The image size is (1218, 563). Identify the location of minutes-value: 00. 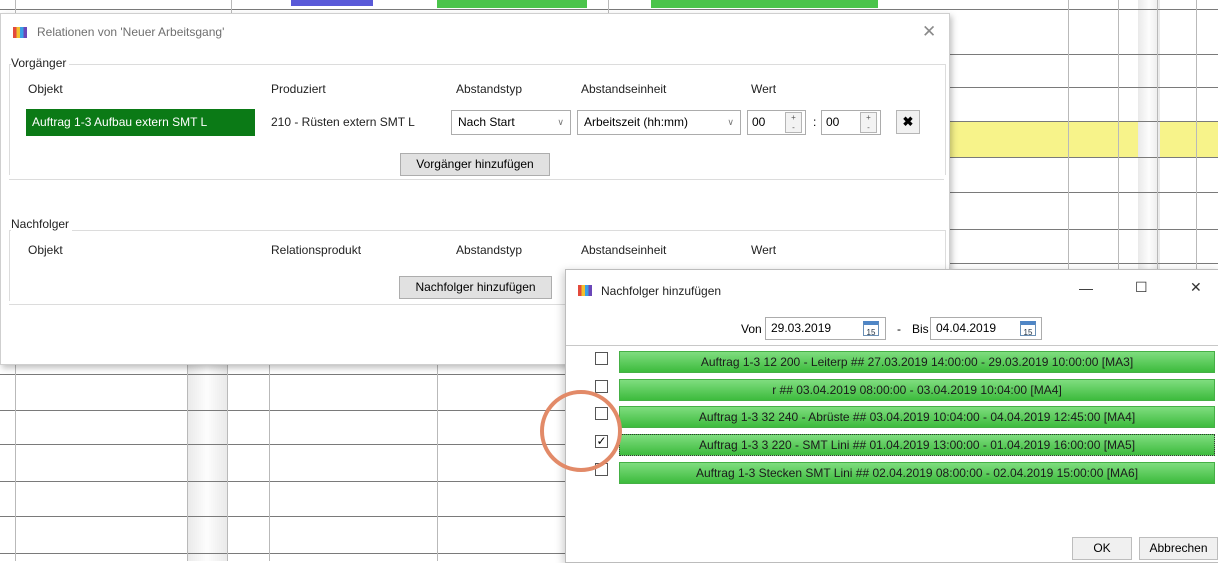
(833, 122).